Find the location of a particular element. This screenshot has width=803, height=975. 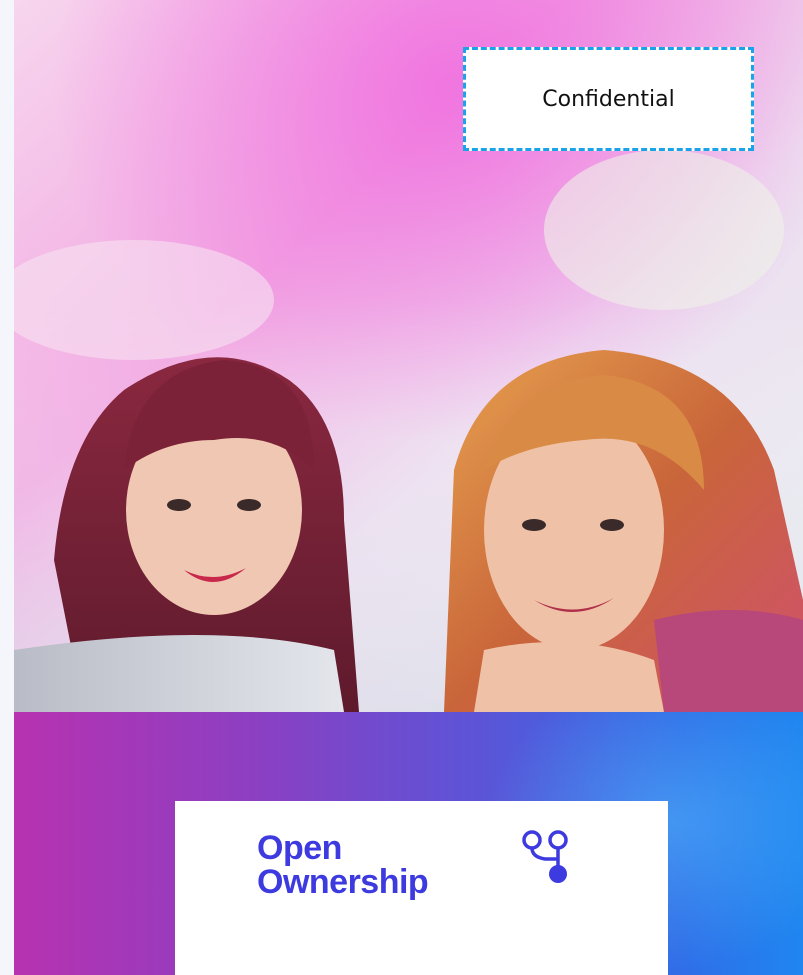

logo-line-ownership: Ownership is located at coordinates (343, 882).